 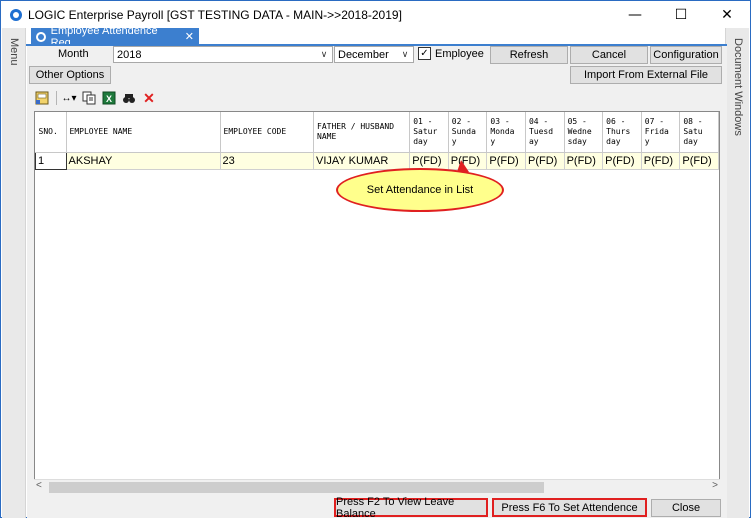 I want to click on column-header-day-07: 07 - Frida y, so click(x=661, y=132).